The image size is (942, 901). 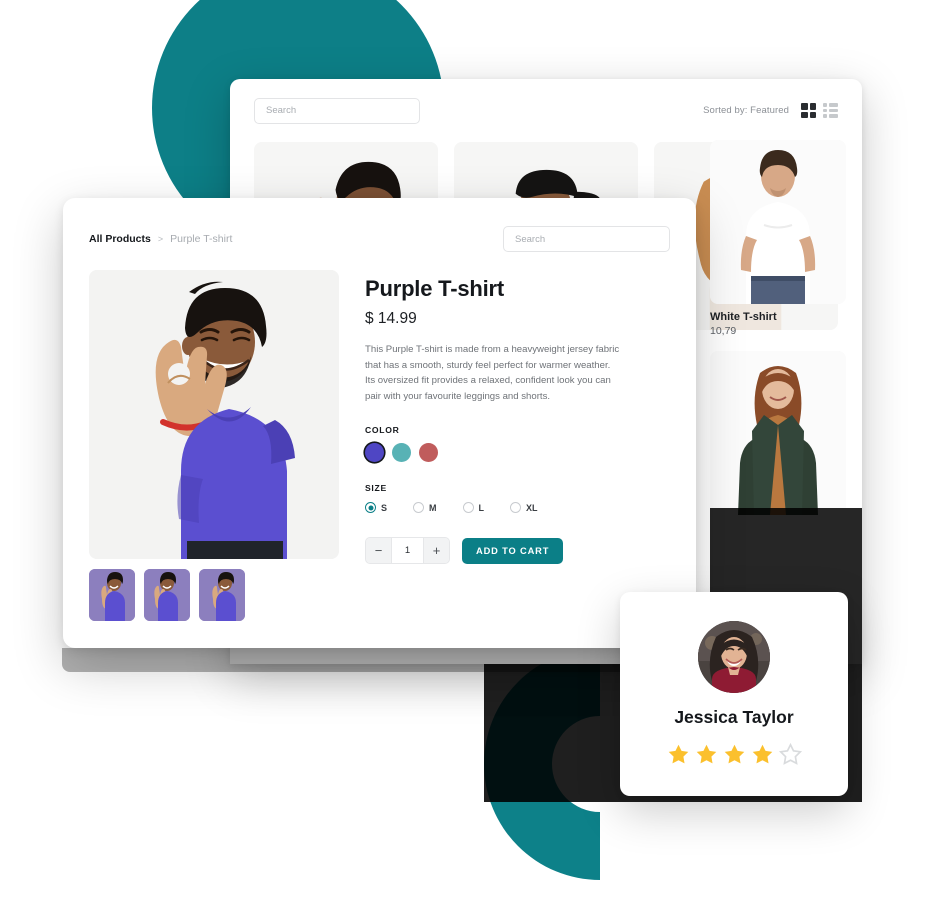 I want to click on quantity-decrement-button: −, so click(x=378, y=551).